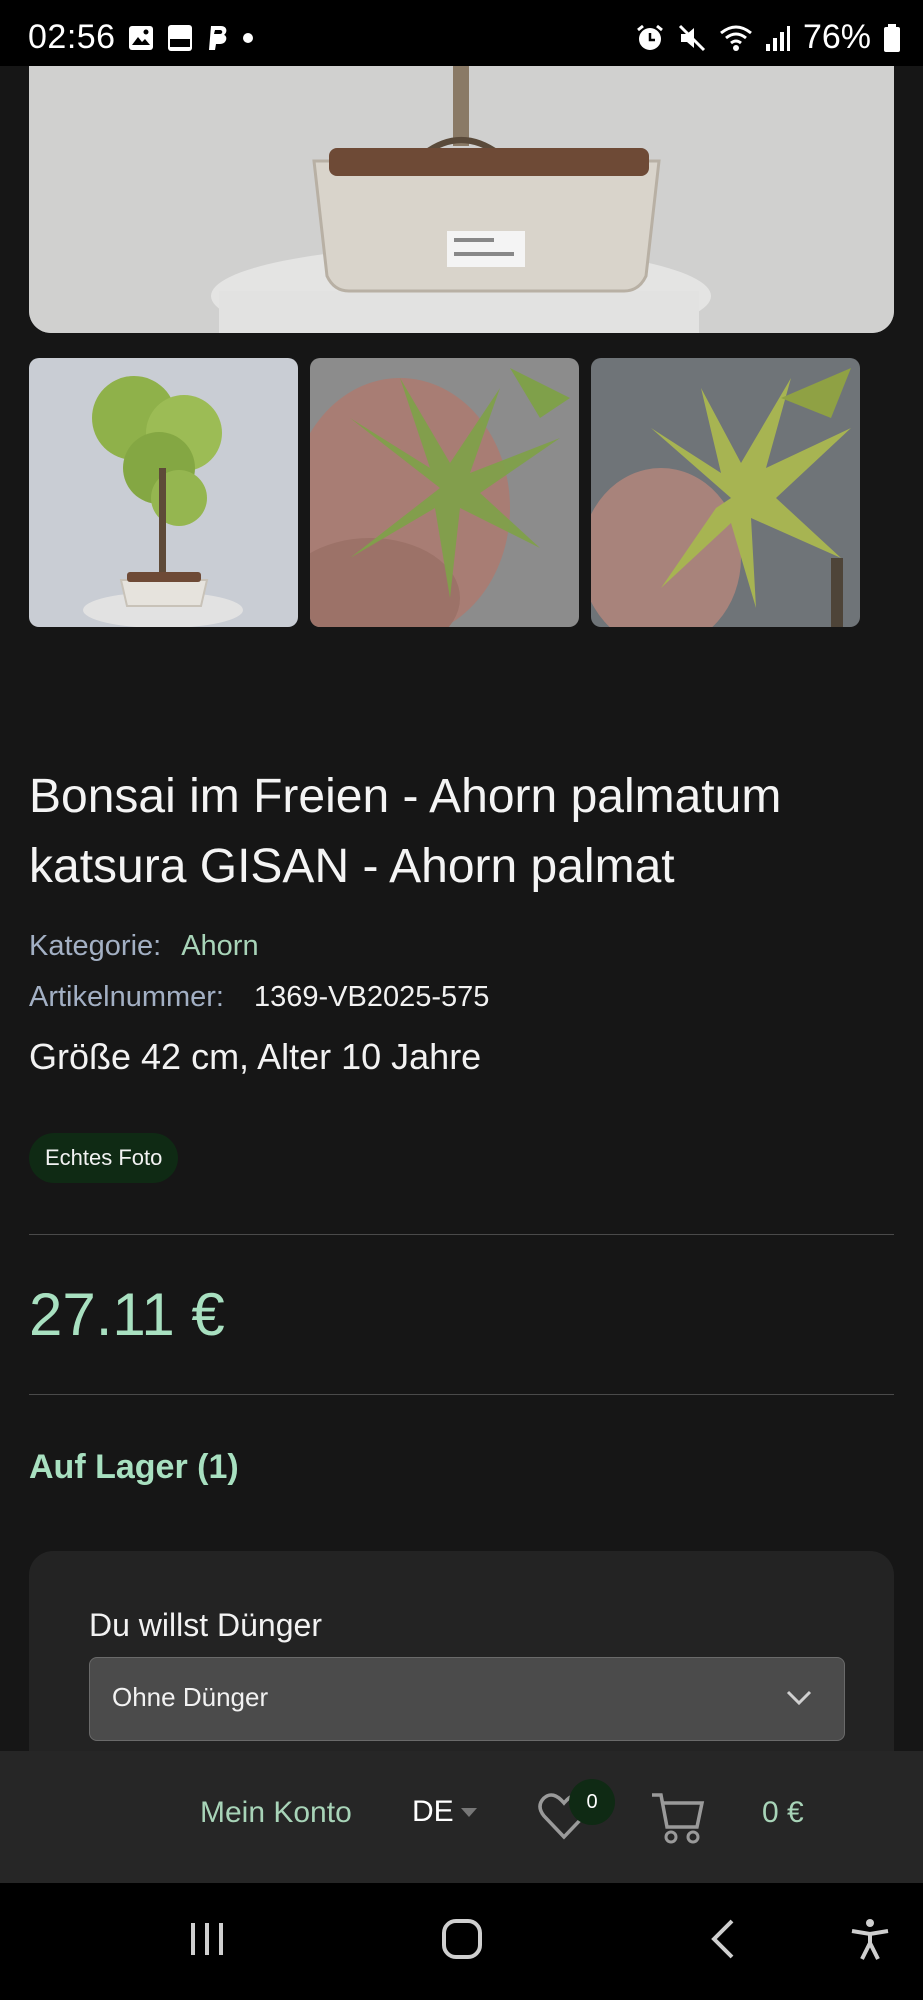 Image resolution: width=923 pixels, height=2000 pixels. What do you see at coordinates (462, 1939) in the screenshot?
I see `home-icon` at bounding box center [462, 1939].